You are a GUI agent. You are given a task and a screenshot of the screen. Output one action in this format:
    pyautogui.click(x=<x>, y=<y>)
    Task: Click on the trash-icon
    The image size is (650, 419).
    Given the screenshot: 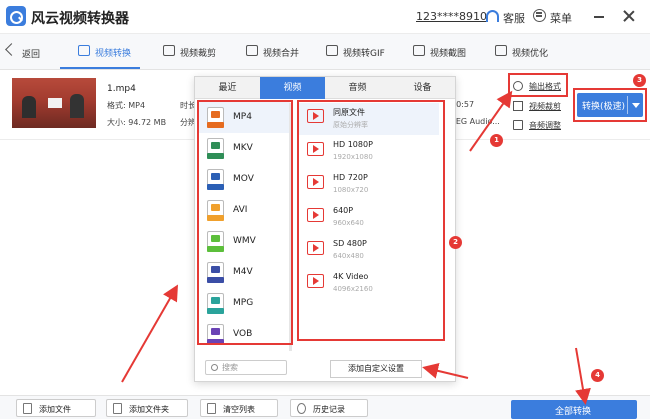 What is the action you would take?
    pyautogui.click(x=211, y=408)
    